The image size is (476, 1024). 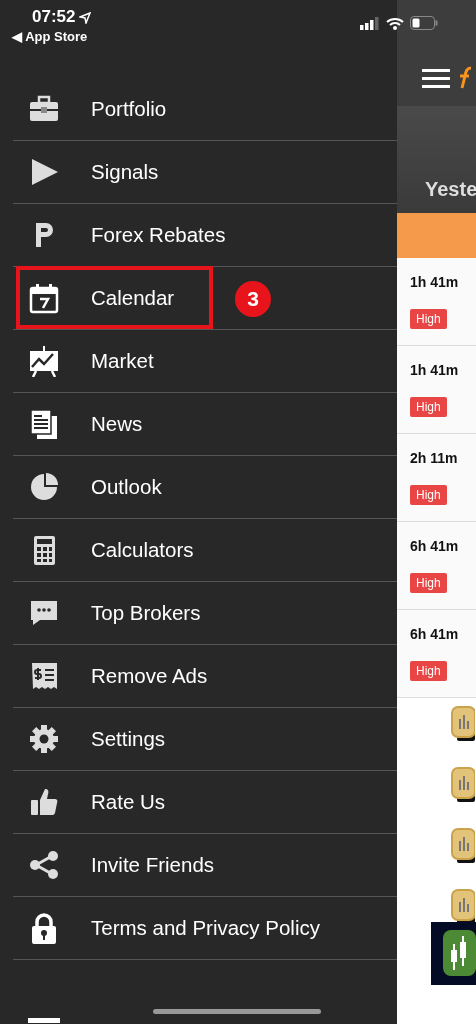 What do you see at coordinates (129, 109) in the screenshot?
I see `menu-item: Portfolio` at bounding box center [129, 109].